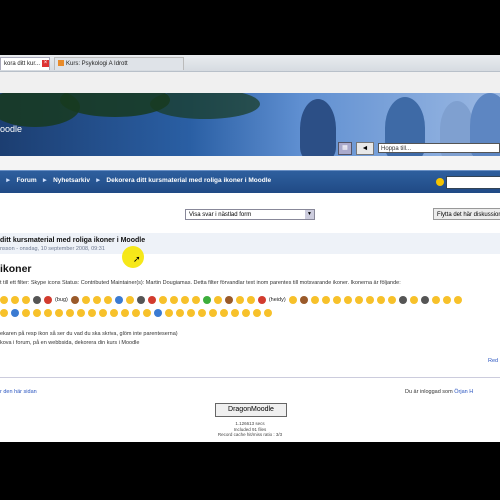 This screenshot has width=500, height=500. What do you see at coordinates (74, 300) in the screenshot?
I see `beer-icon` at bounding box center [74, 300].